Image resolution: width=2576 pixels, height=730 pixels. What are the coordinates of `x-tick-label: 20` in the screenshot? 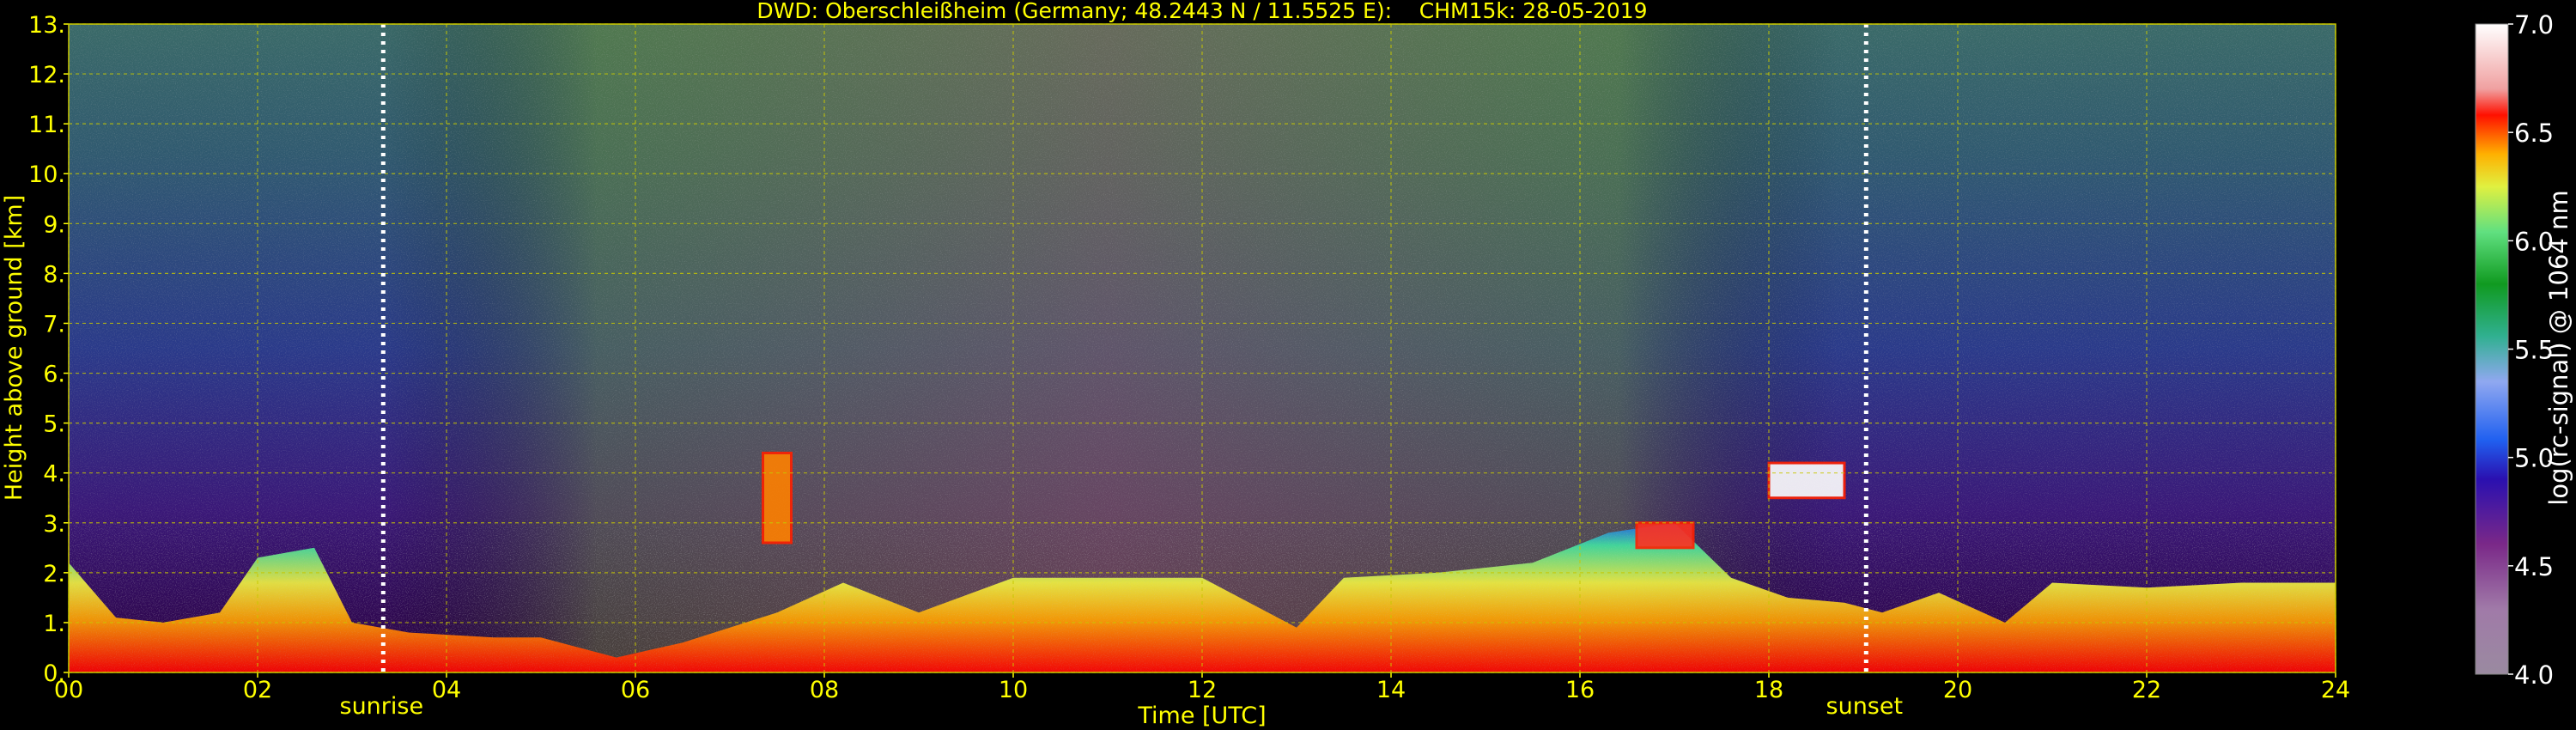 It's located at (1958, 690).